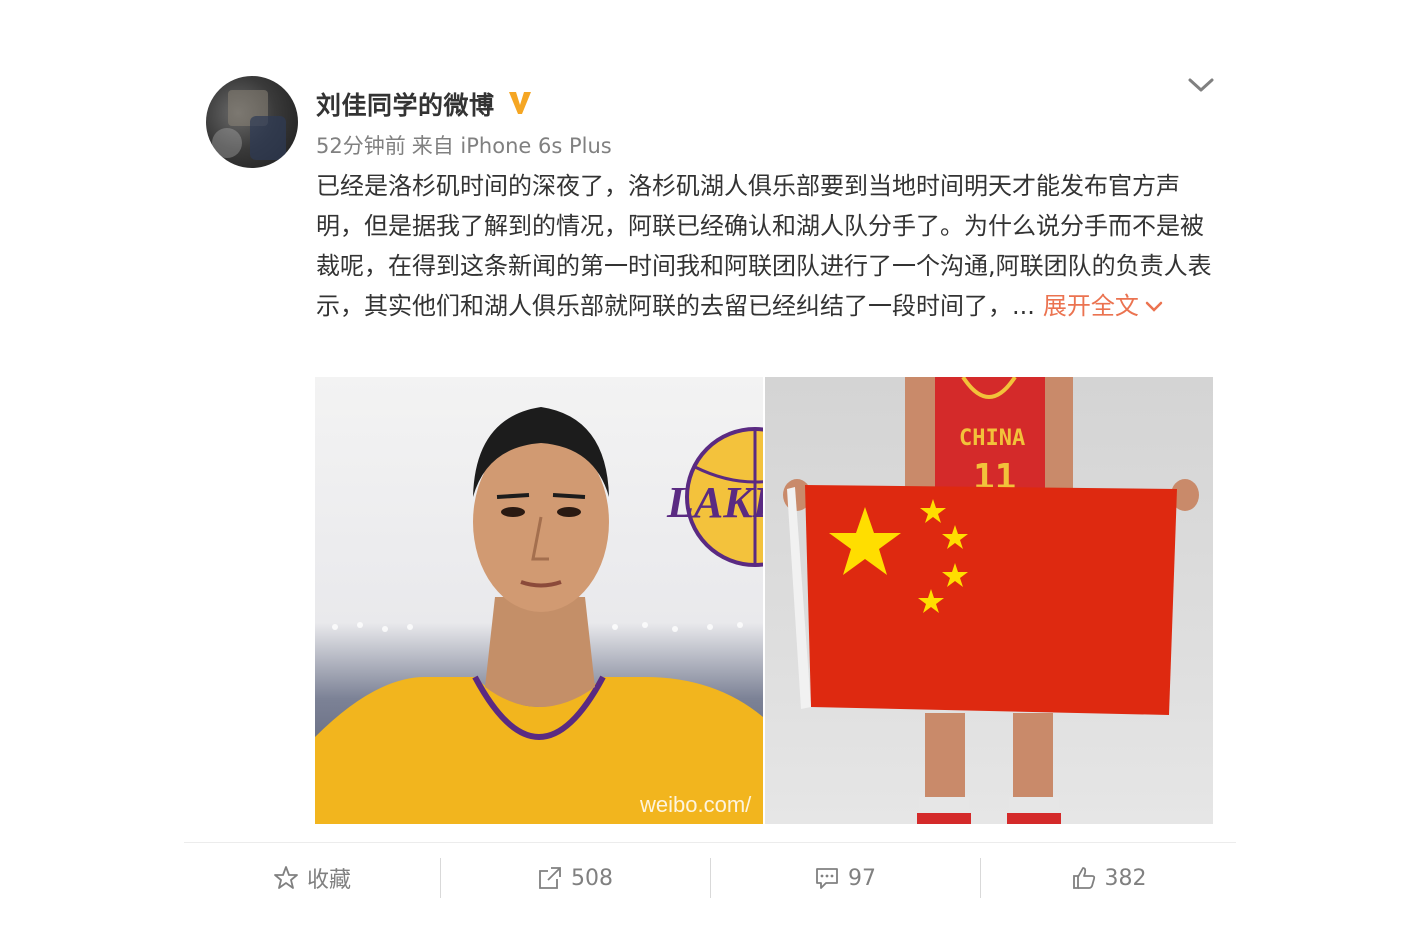 Image resolution: width=1426 pixels, height=932 pixels. I want to click on post-source: 来自 iPhone 6s Plus, so click(512, 146).